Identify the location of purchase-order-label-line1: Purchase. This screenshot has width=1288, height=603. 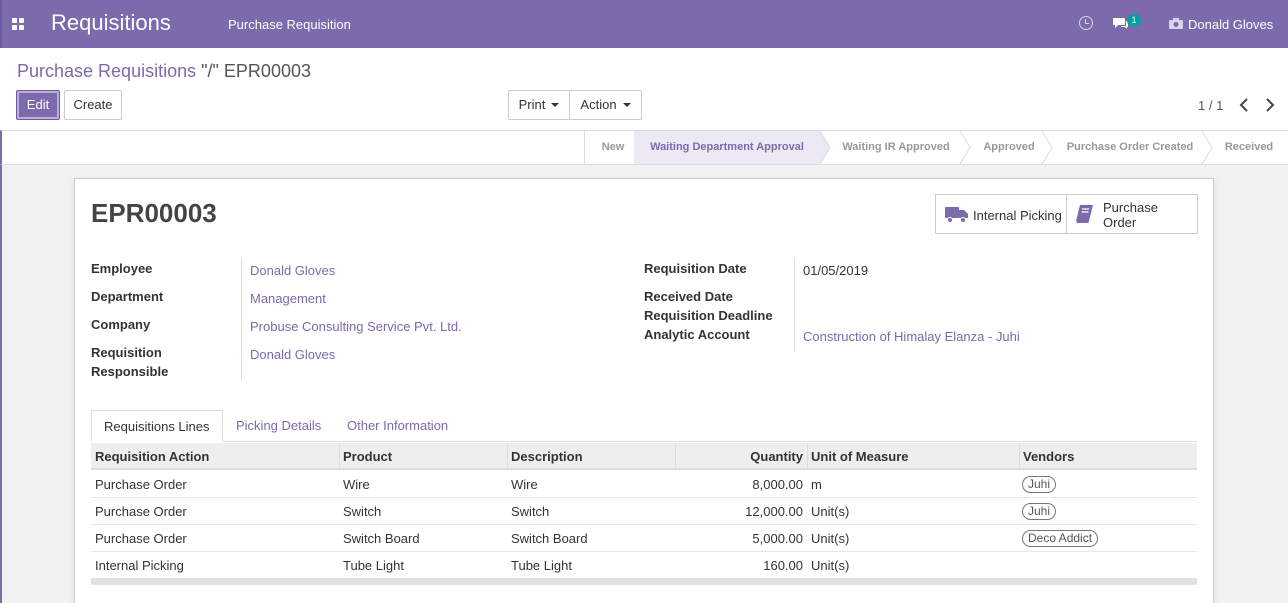
(1130, 207).